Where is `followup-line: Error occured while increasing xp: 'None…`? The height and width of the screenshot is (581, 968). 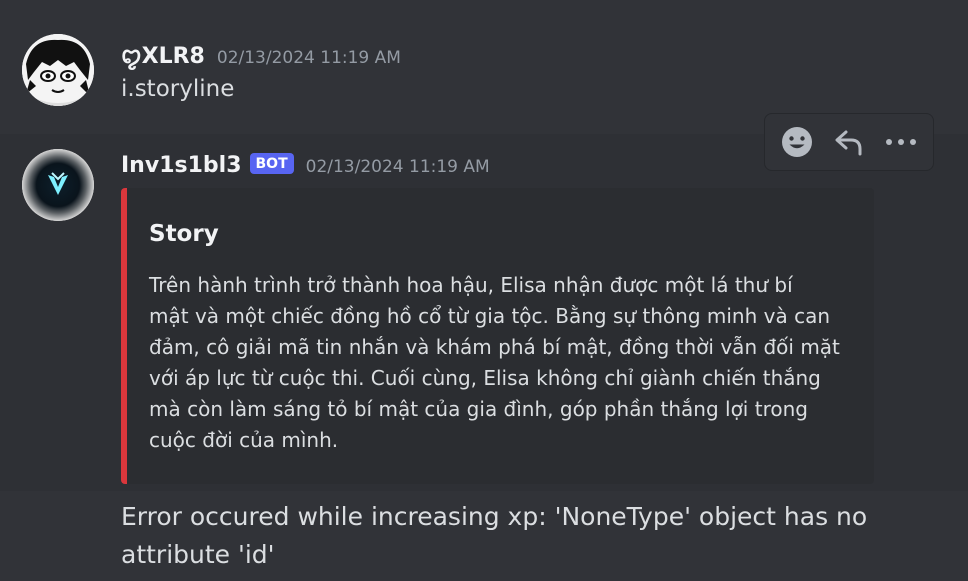
followup-line: Error occured while increasing xp: 'None… is located at coordinates (494, 516).